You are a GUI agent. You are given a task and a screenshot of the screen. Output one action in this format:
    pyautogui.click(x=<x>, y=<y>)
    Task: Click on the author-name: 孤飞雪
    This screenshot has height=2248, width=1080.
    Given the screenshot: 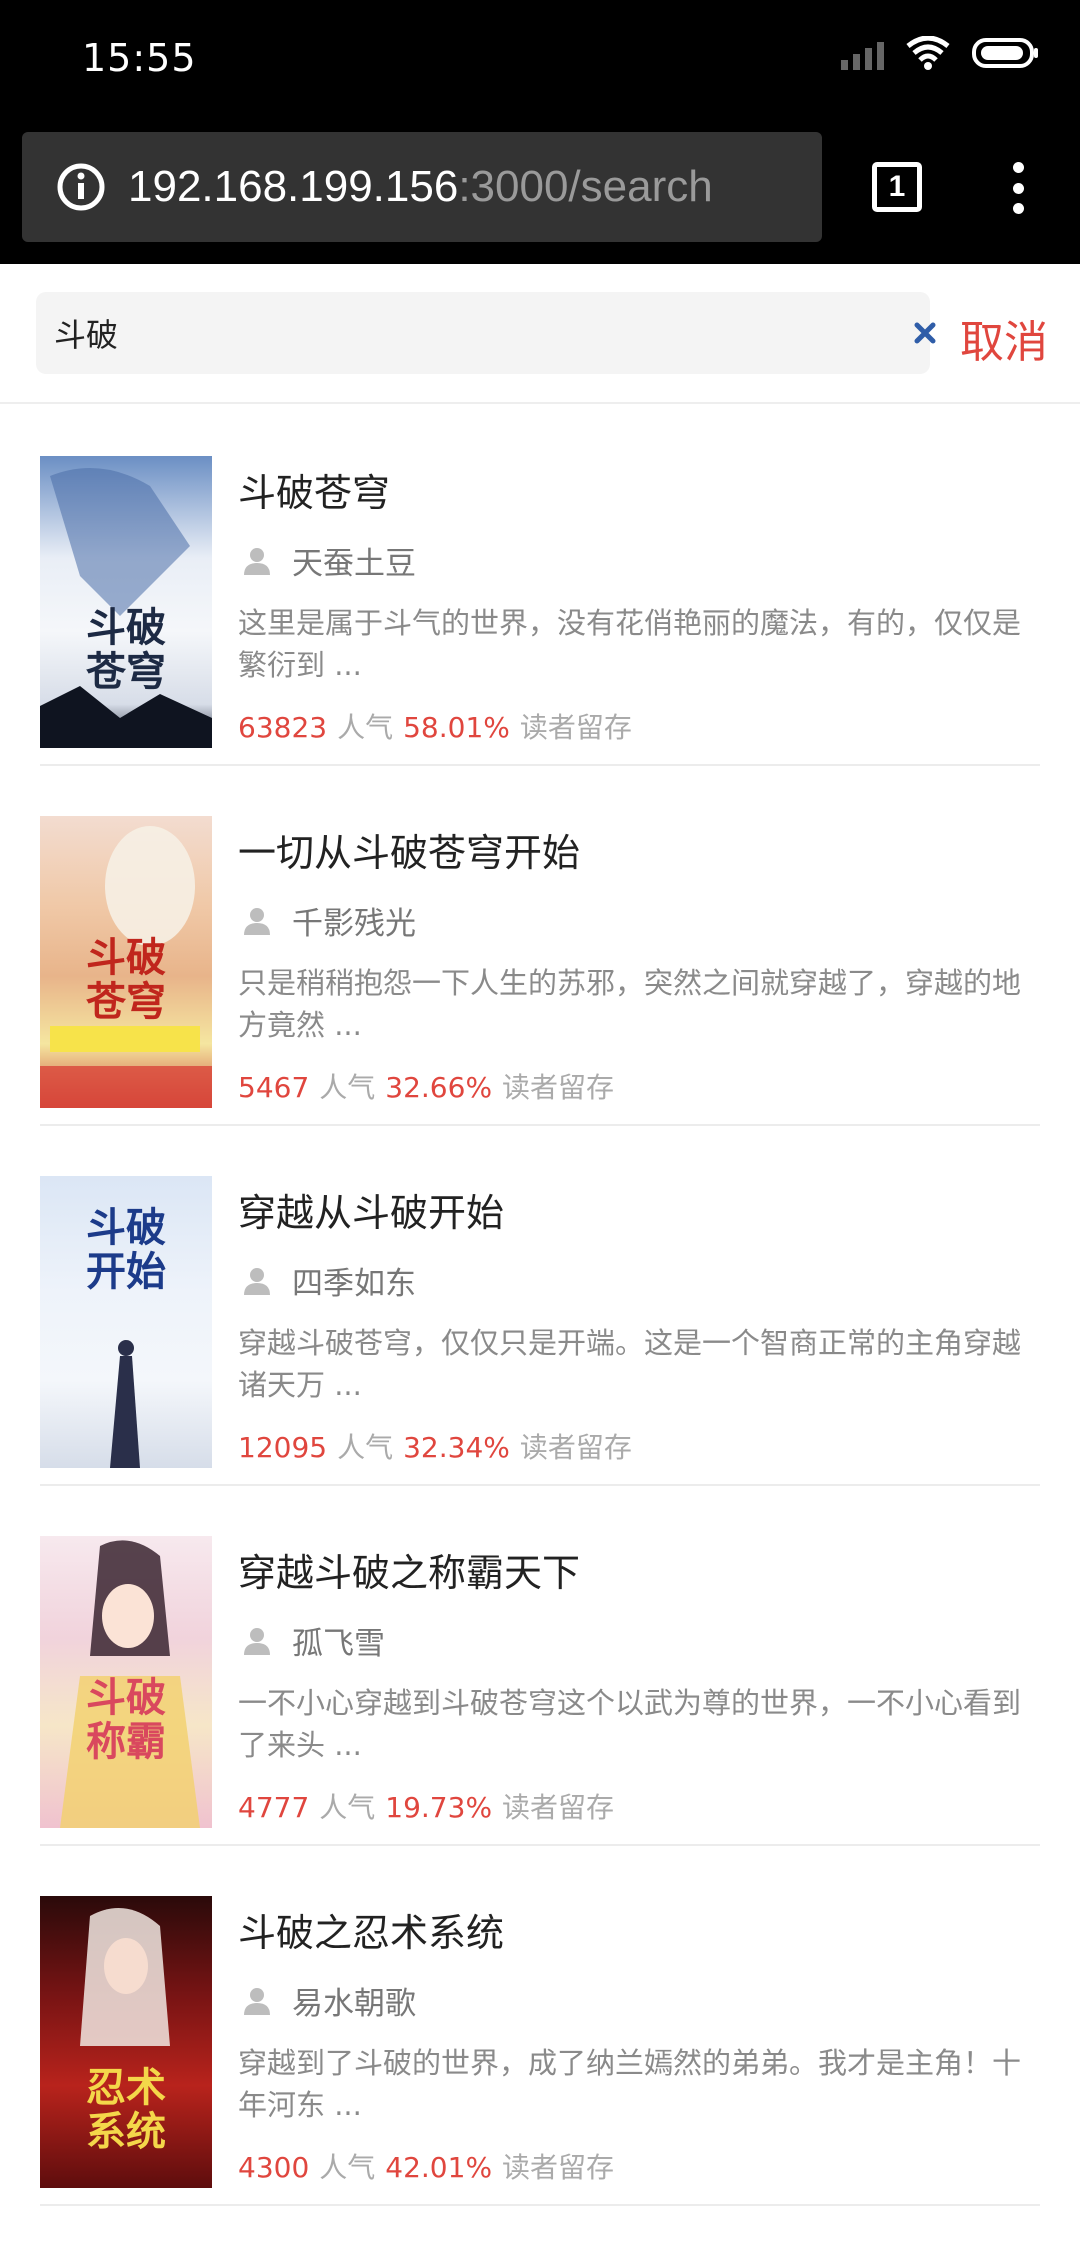 What is the action you would take?
    pyautogui.click(x=338, y=1644)
    